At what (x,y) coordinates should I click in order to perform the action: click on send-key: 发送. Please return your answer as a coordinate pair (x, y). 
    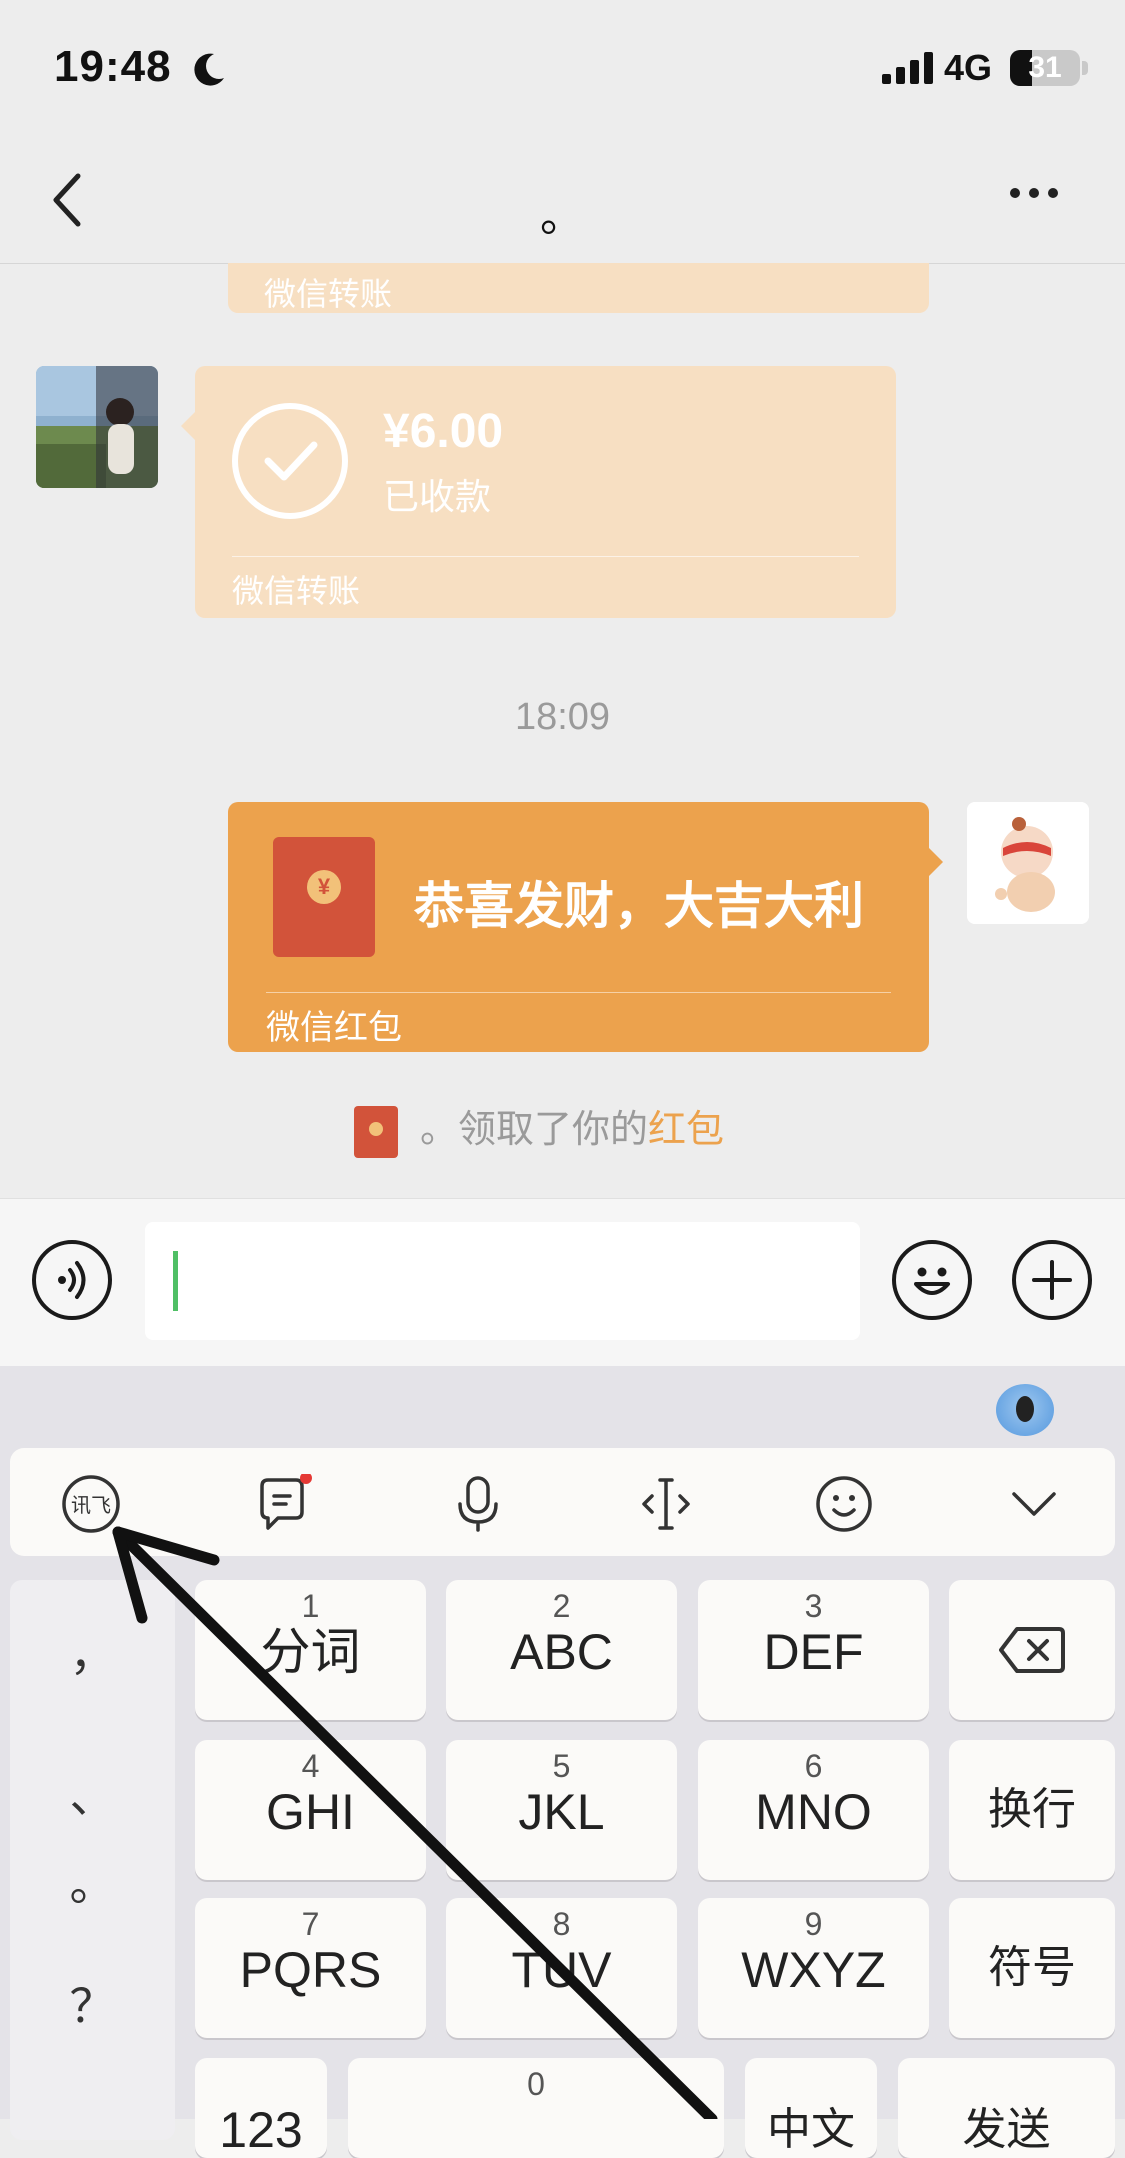
    Looking at the image, I should click on (1006, 2108).